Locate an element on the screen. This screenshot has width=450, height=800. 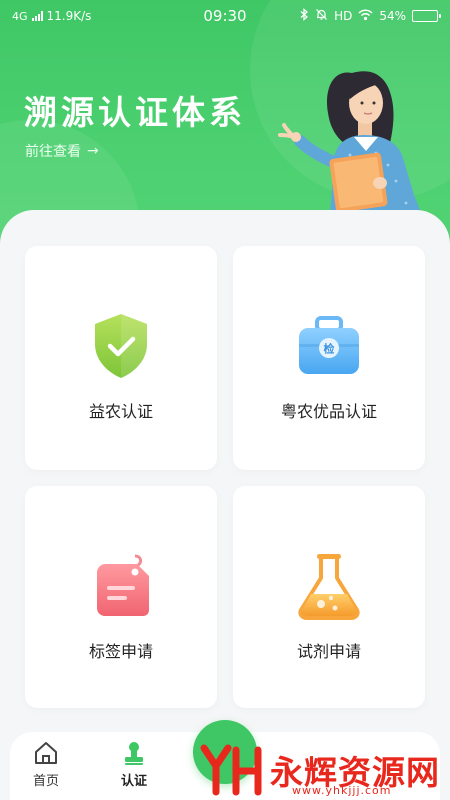
tag-icon is located at coordinates (123, 585).